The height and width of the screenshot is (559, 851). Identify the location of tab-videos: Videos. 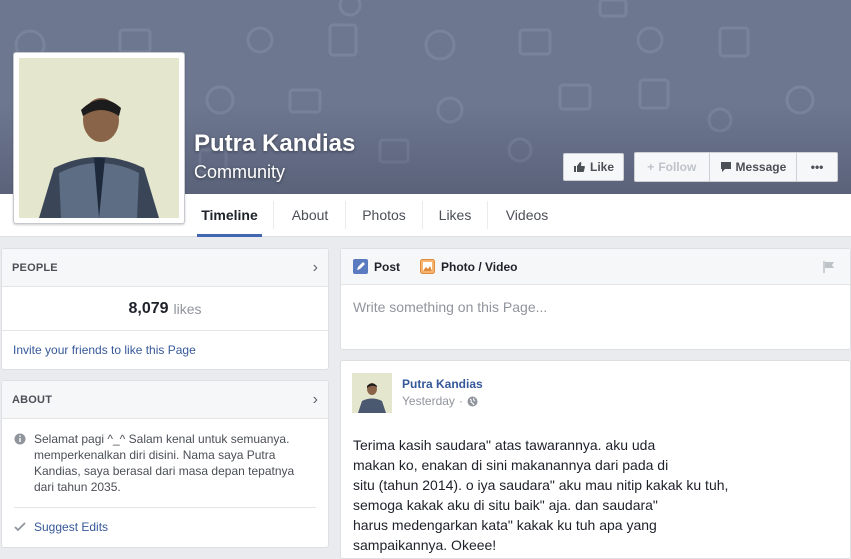
(527, 215).